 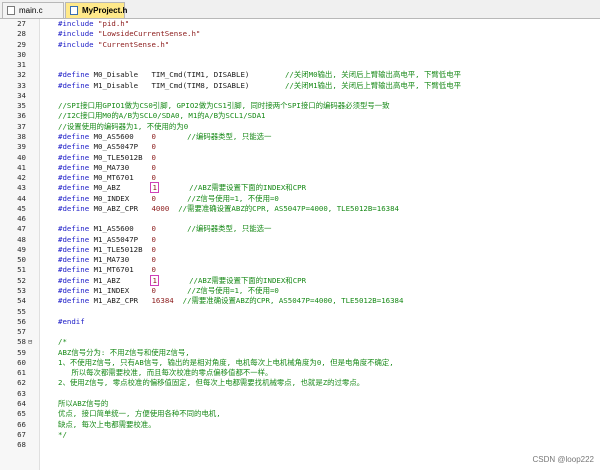 What do you see at coordinates (300, 270) in the screenshot?
I see `code-line: 51 #define M1_MT6701 0` at bounding box center [300, 270].